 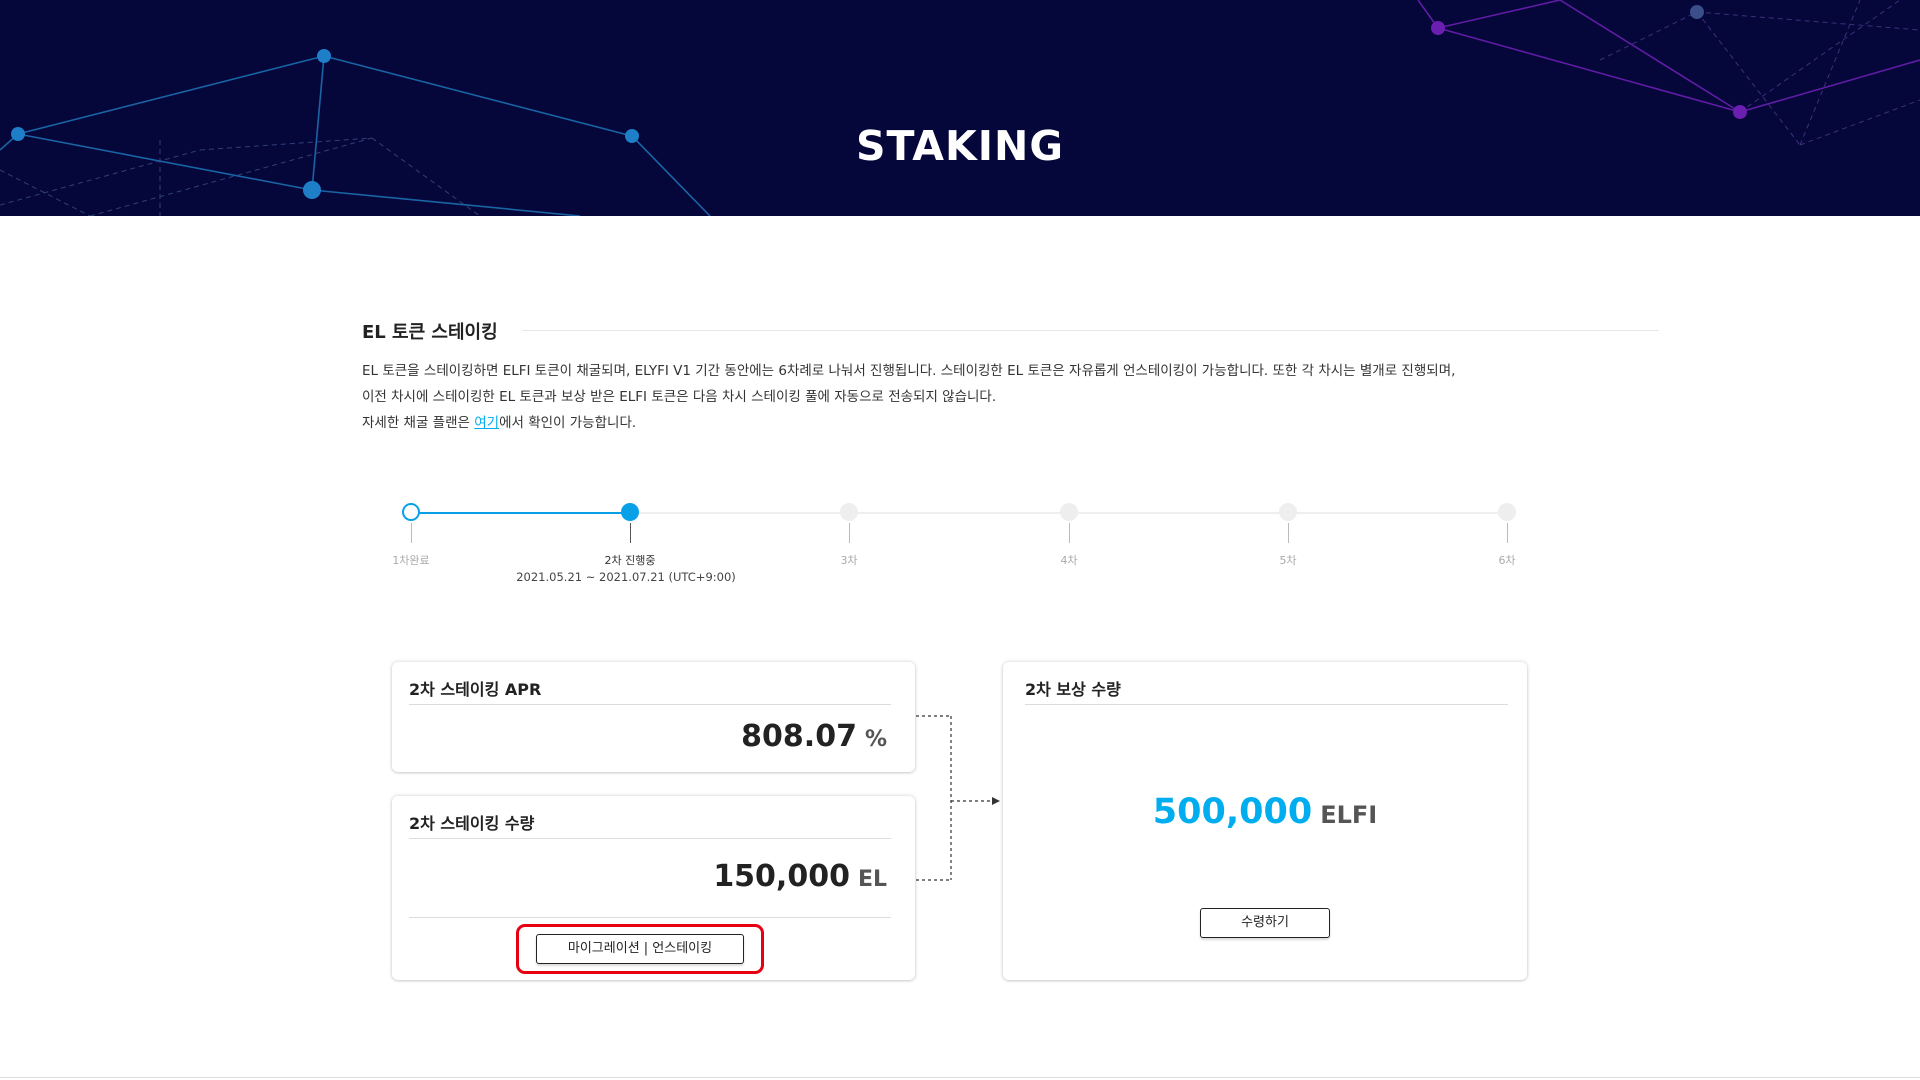 What do you see at coordinates (958, 798) in the screenshot?
I see `cards-connector` at bounding box center [958, 798].